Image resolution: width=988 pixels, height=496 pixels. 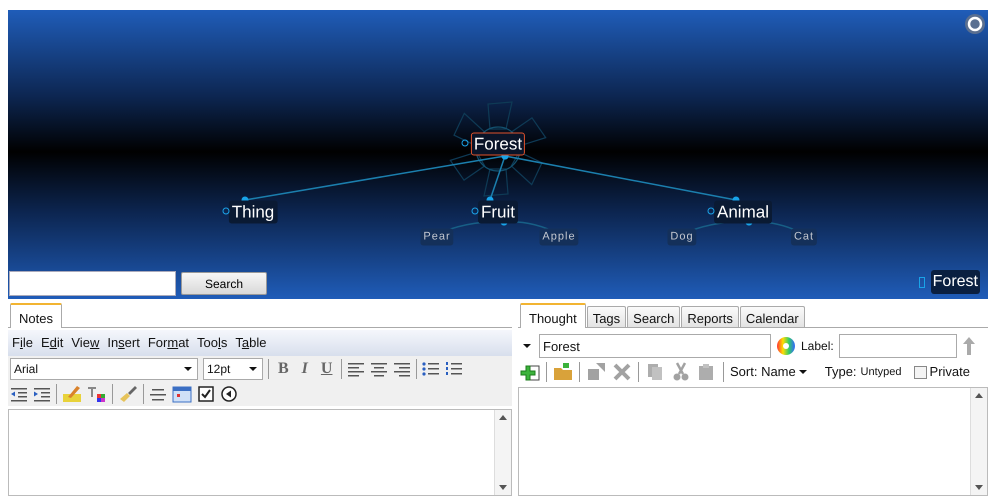 What do you see at coordinates (123, 342) in the screenshot?
I see `menu-item: Insert` at bounding box center [123, 342].